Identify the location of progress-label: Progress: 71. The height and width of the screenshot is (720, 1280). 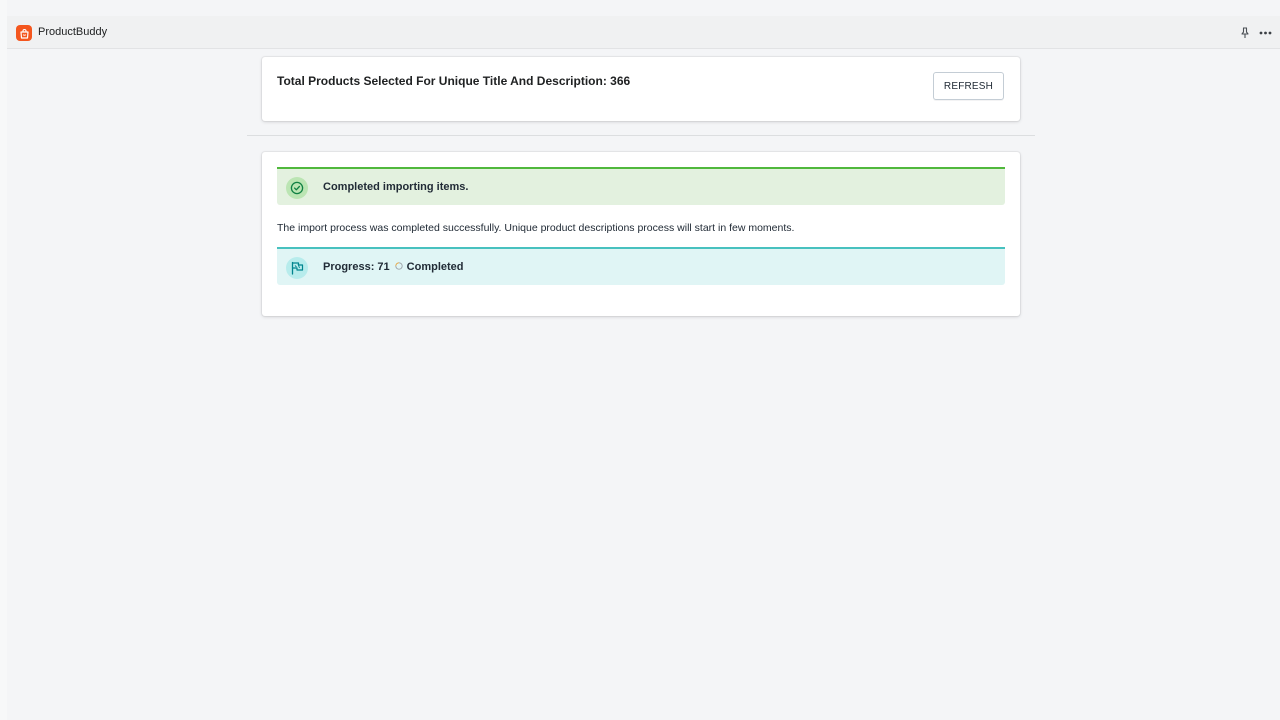
(356, 267).